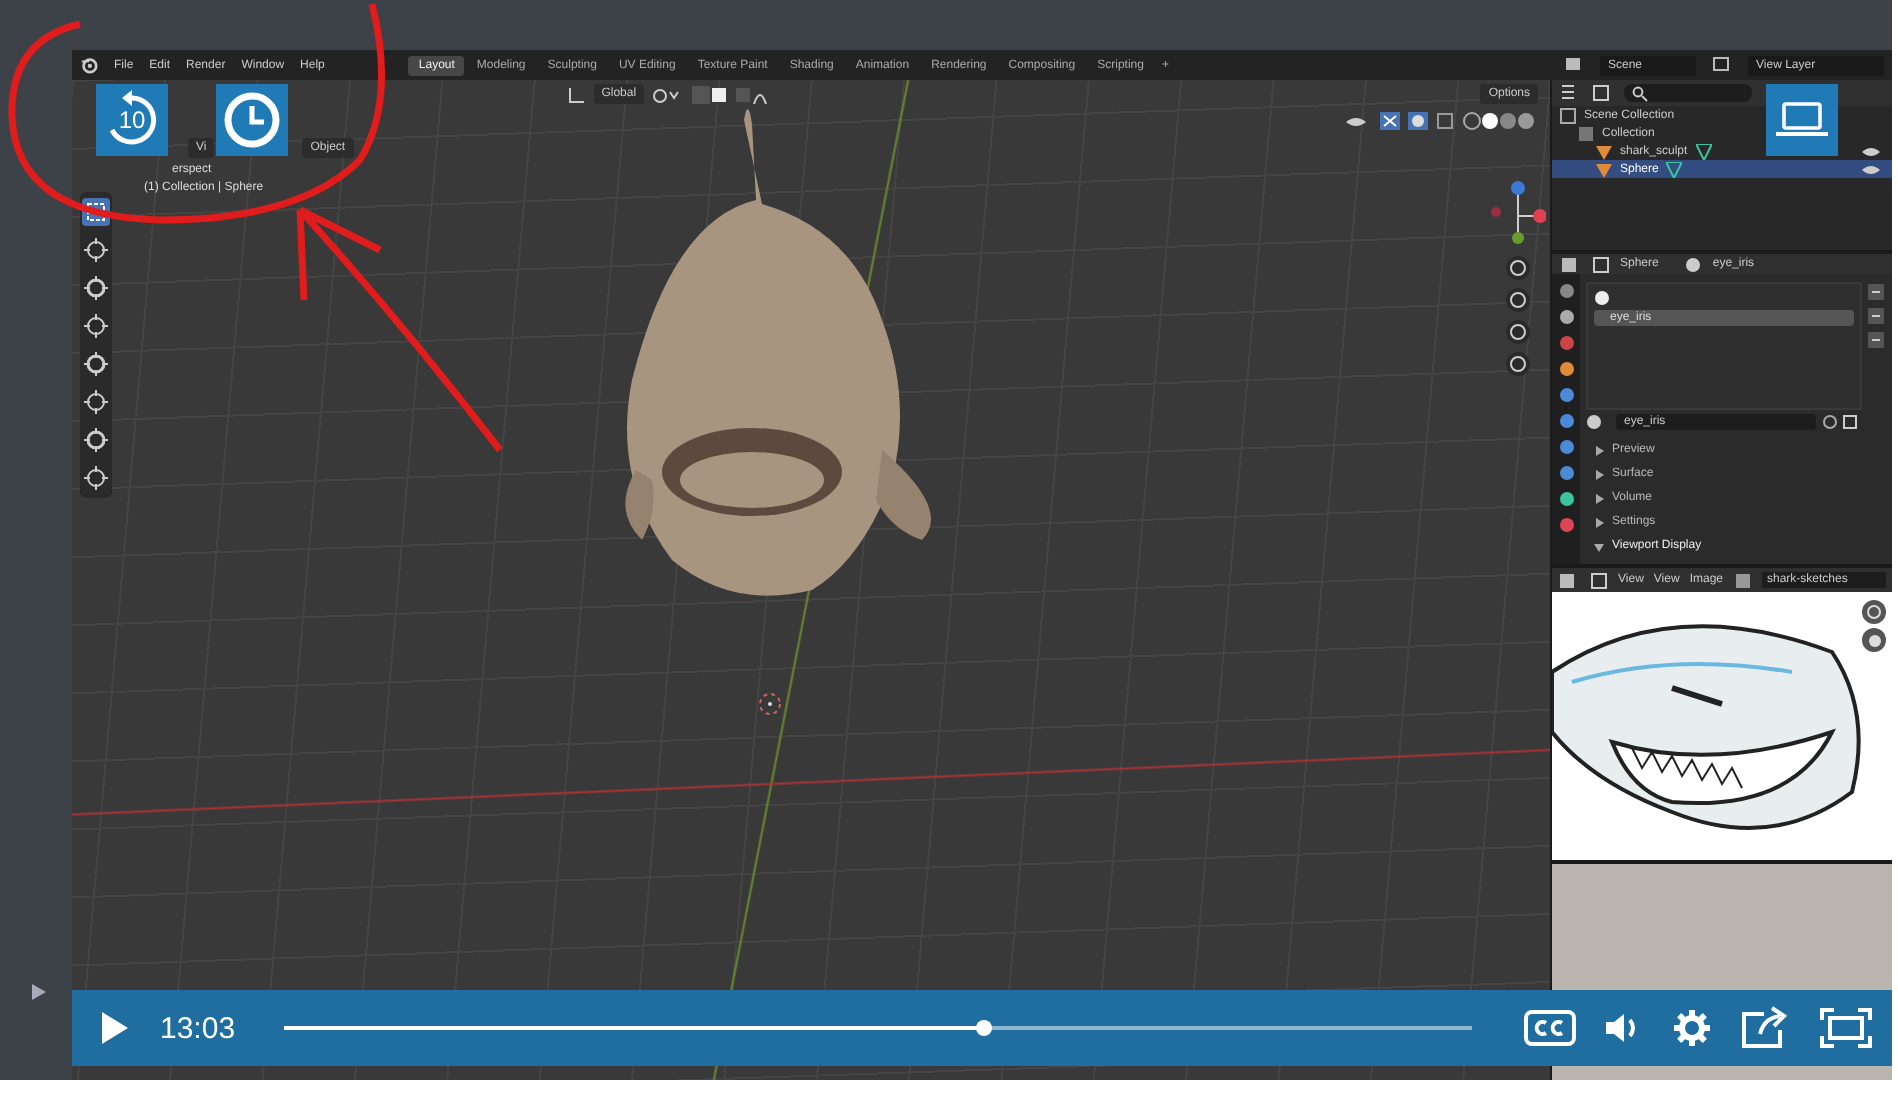  I want to click on overlay-toggle-icon, so click(1418, 121).